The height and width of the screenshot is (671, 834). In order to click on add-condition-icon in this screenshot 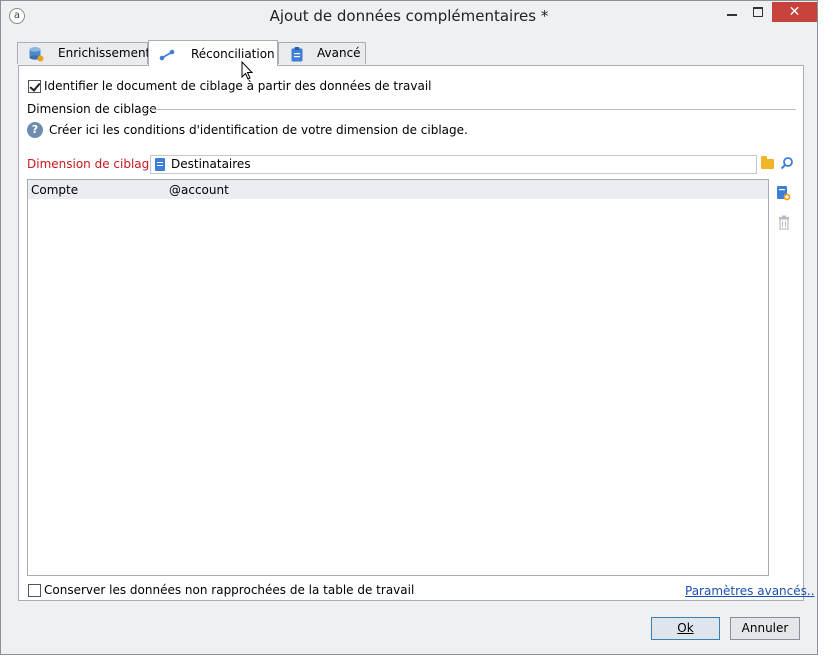, I will do `click(783, 193)`.